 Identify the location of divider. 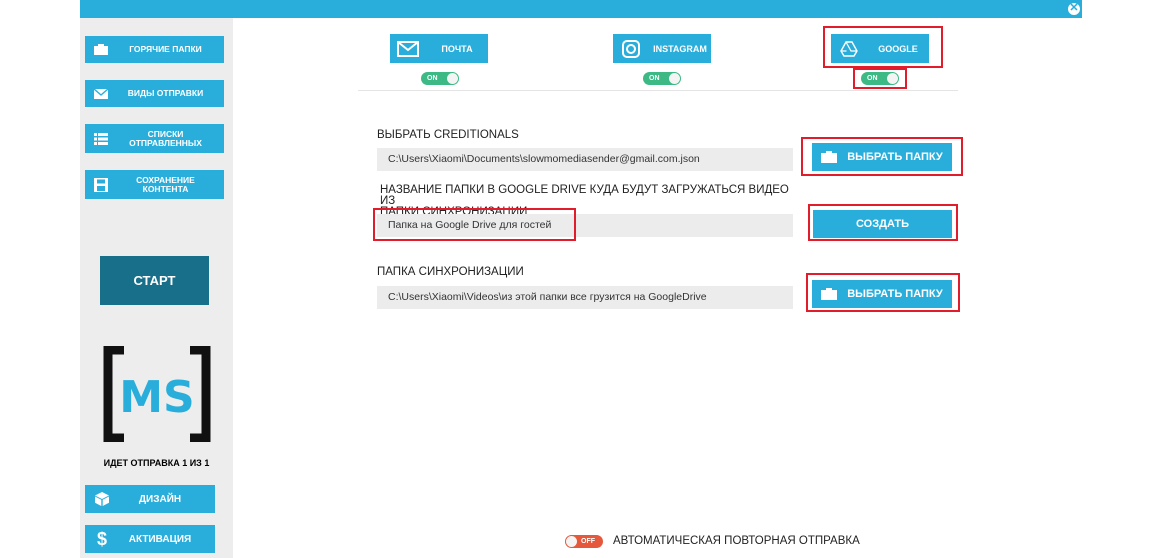
(658, 90).